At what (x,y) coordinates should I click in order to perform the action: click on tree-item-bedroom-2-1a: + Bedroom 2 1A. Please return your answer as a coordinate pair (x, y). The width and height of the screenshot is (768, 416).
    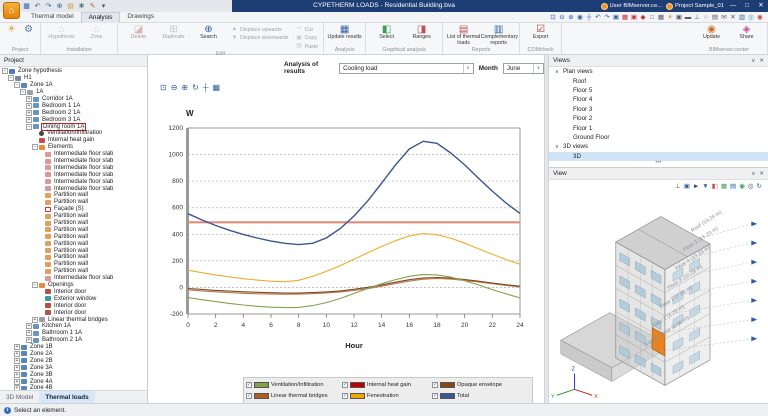
    Looking at the image, I should click on (73, 112).